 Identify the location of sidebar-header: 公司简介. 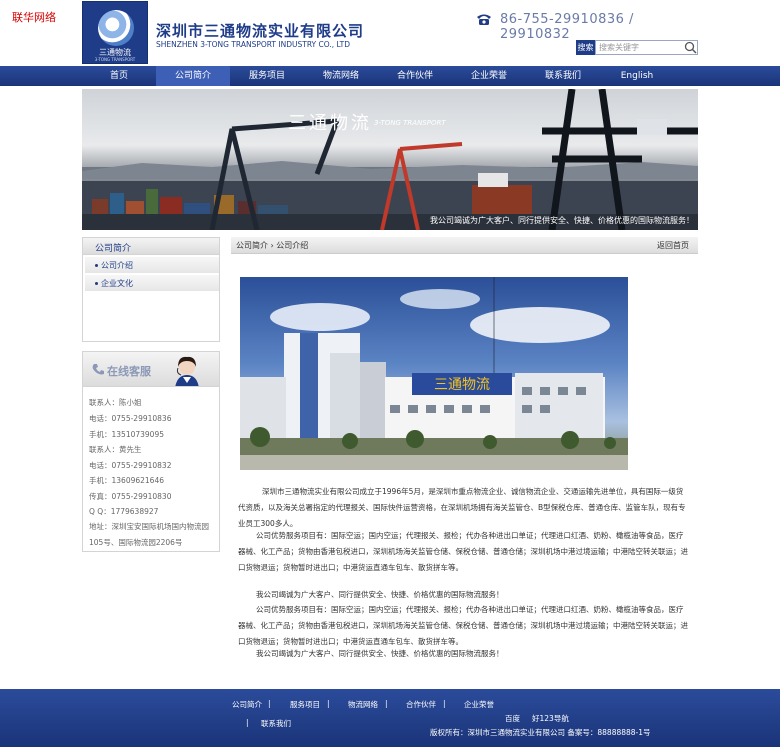
(151, 246).